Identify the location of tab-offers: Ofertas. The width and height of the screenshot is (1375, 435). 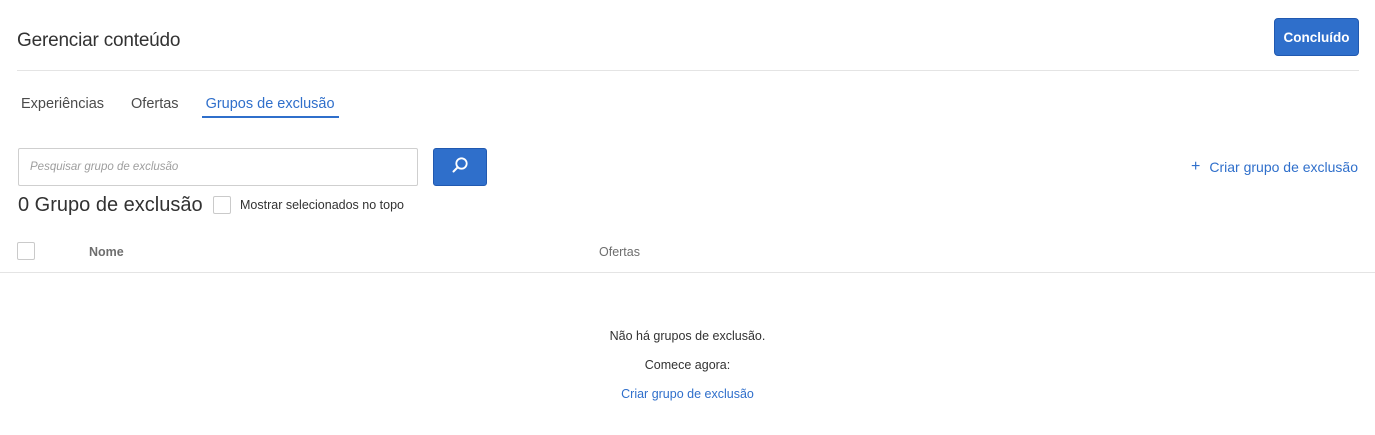
(155, 106).